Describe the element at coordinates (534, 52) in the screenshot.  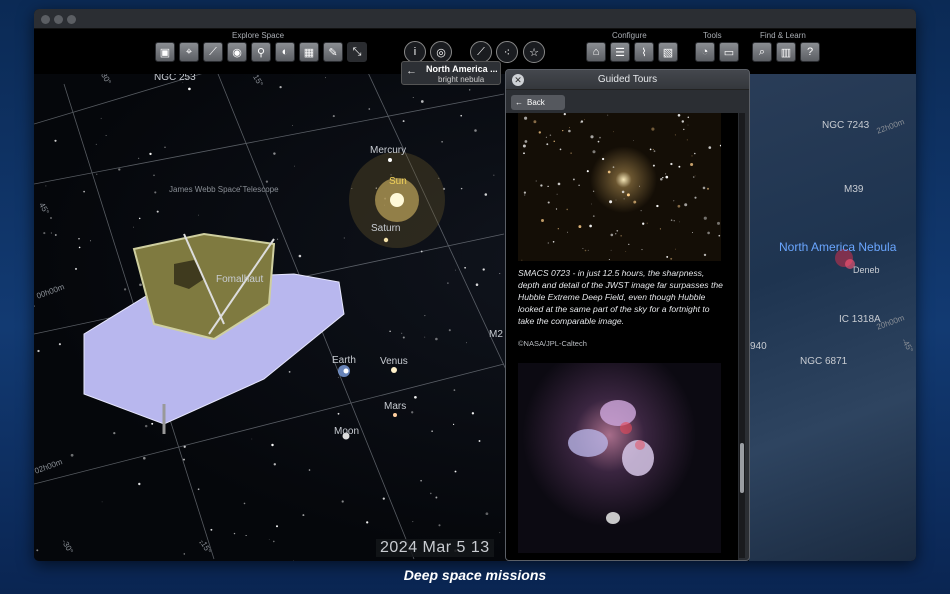
I see `star-icon: ☆` at that location.